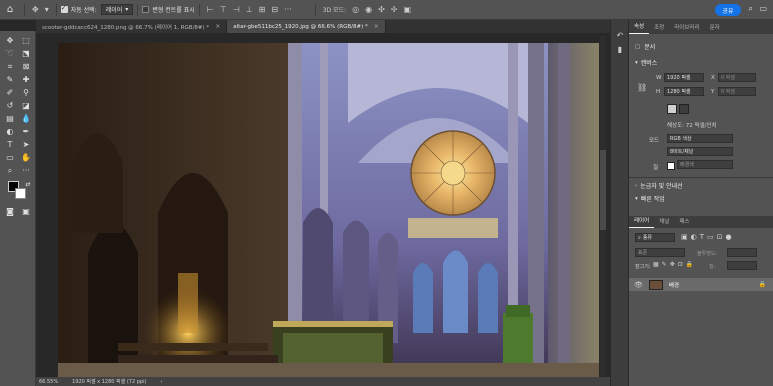 The image size is (773, 386). I want to click on more-options-icon: ···, so click(288, 9).